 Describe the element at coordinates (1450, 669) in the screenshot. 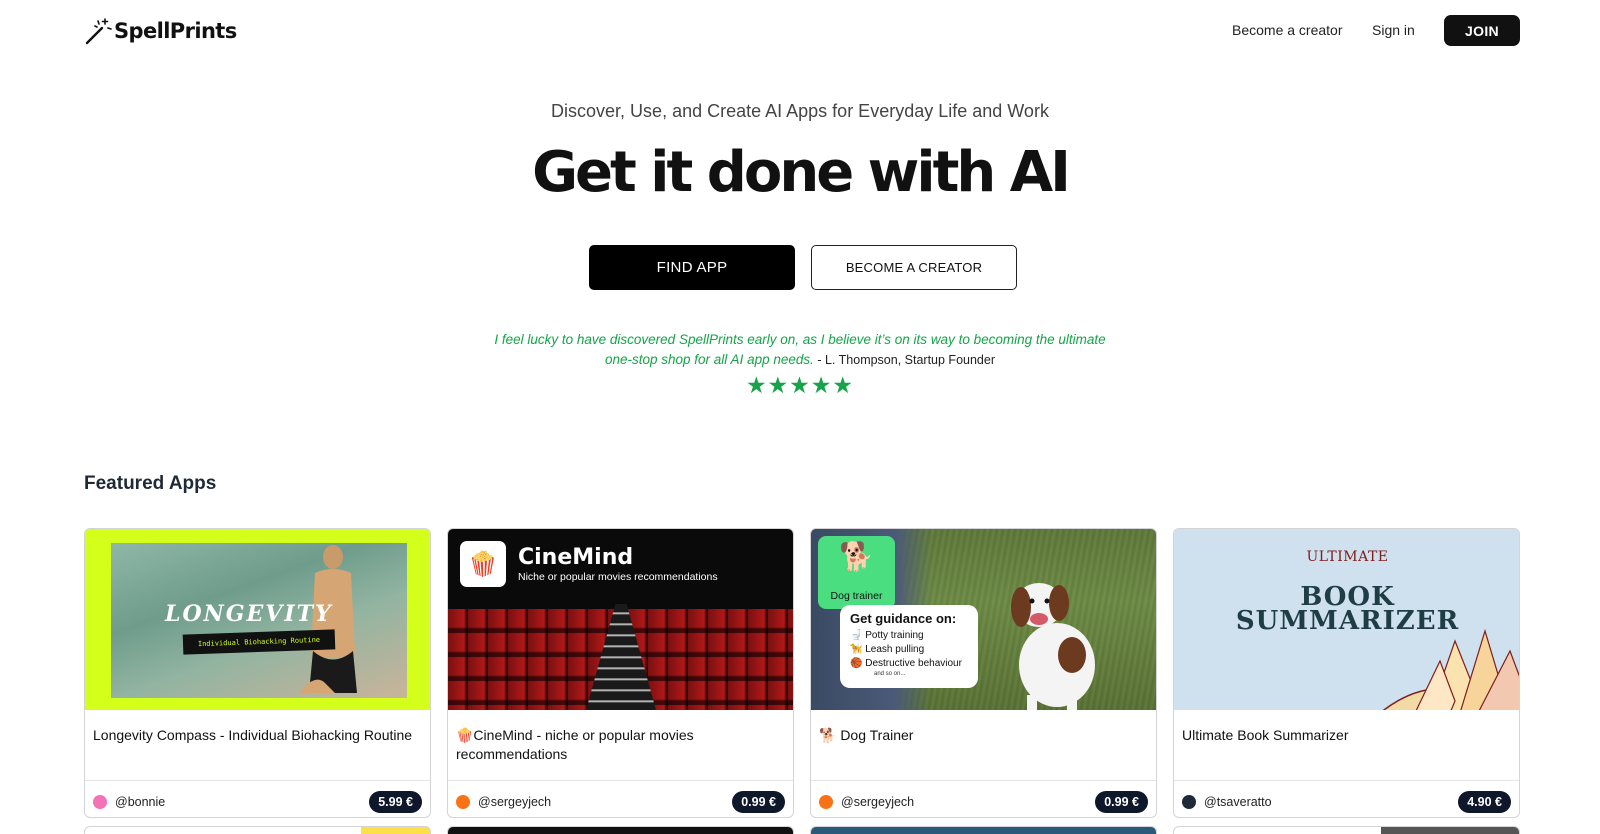

I see `open-book-illustration` at that location.